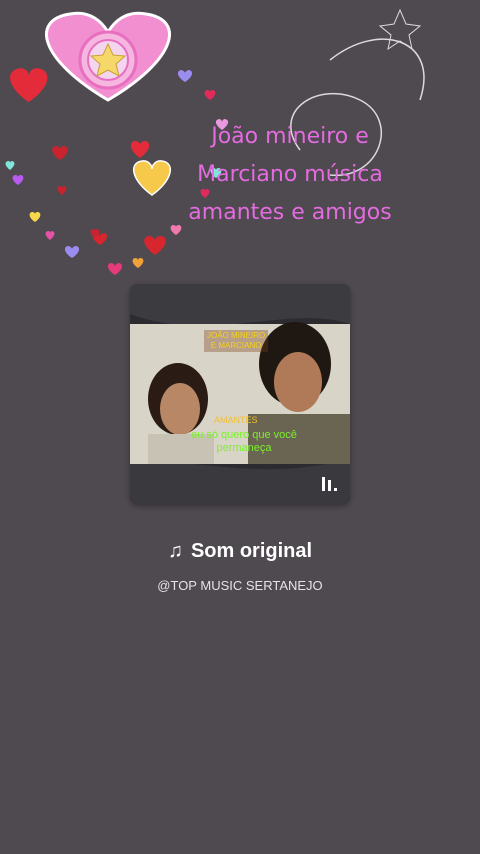 Image resolution: width=480 pixels, height=854 pixels. Describe the element at coordinates (175, 551) in the screenshot. I see `music-note-icon: ♫` at that location.